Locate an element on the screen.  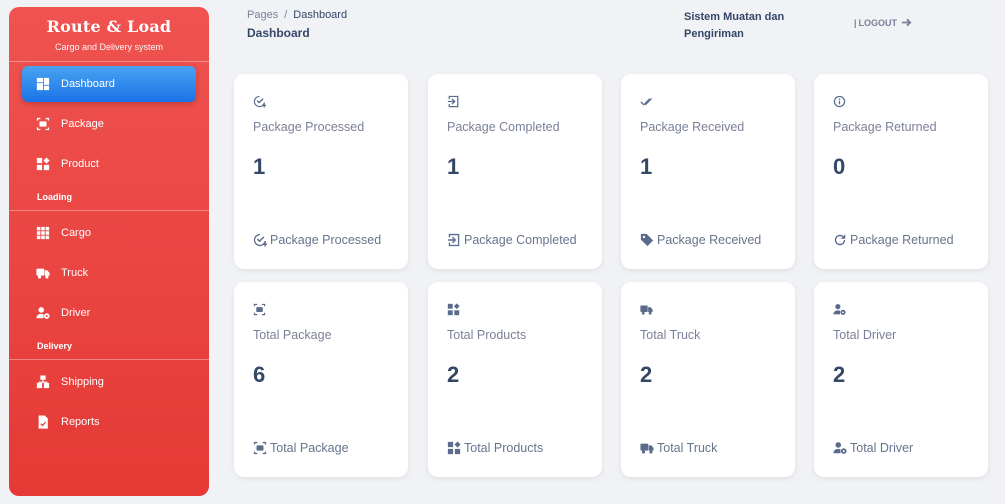
stat-footer: Package Returned is located at coordinates (893, 240).